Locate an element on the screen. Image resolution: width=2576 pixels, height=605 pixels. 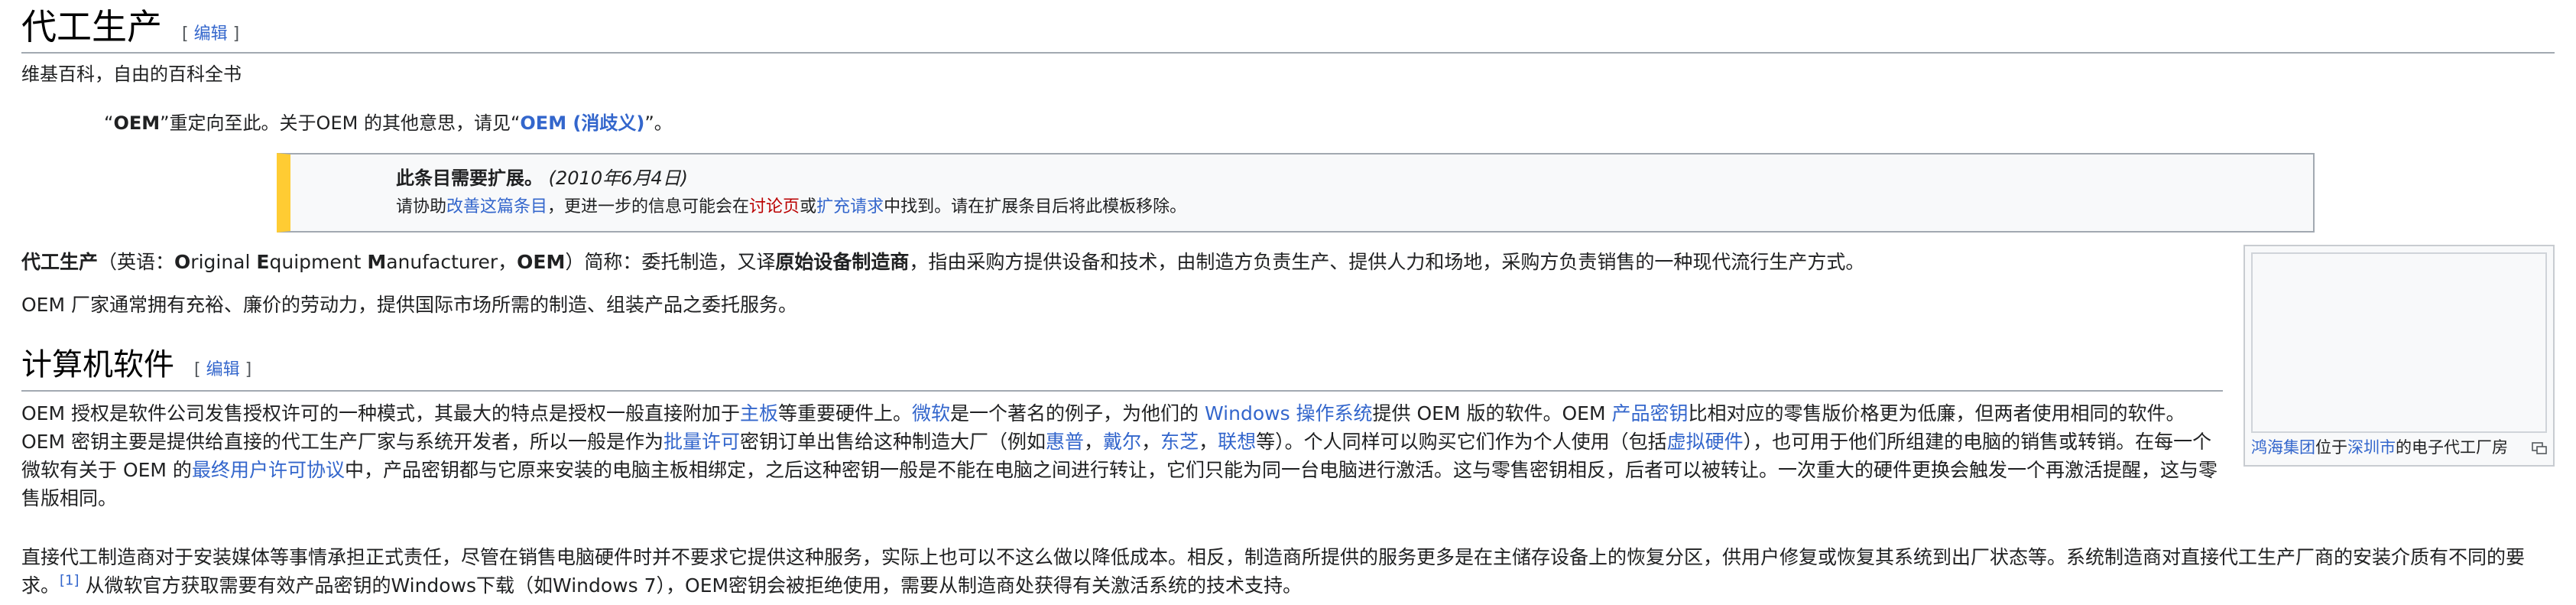
reference-1: [1] is located at coordinates (69, 581).